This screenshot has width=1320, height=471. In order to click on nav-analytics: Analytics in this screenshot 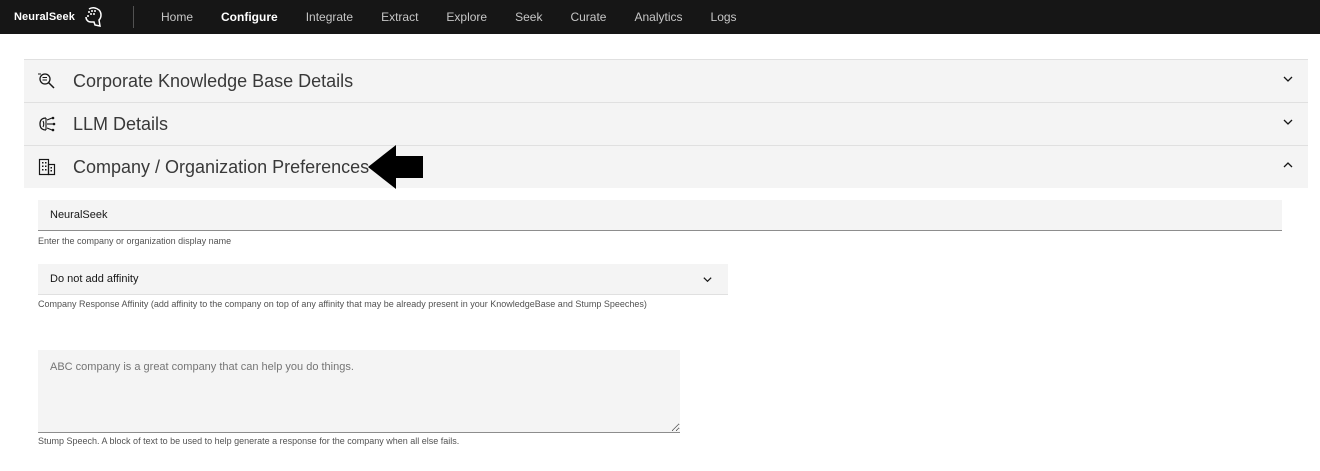, I will do `click(658, 17)`.